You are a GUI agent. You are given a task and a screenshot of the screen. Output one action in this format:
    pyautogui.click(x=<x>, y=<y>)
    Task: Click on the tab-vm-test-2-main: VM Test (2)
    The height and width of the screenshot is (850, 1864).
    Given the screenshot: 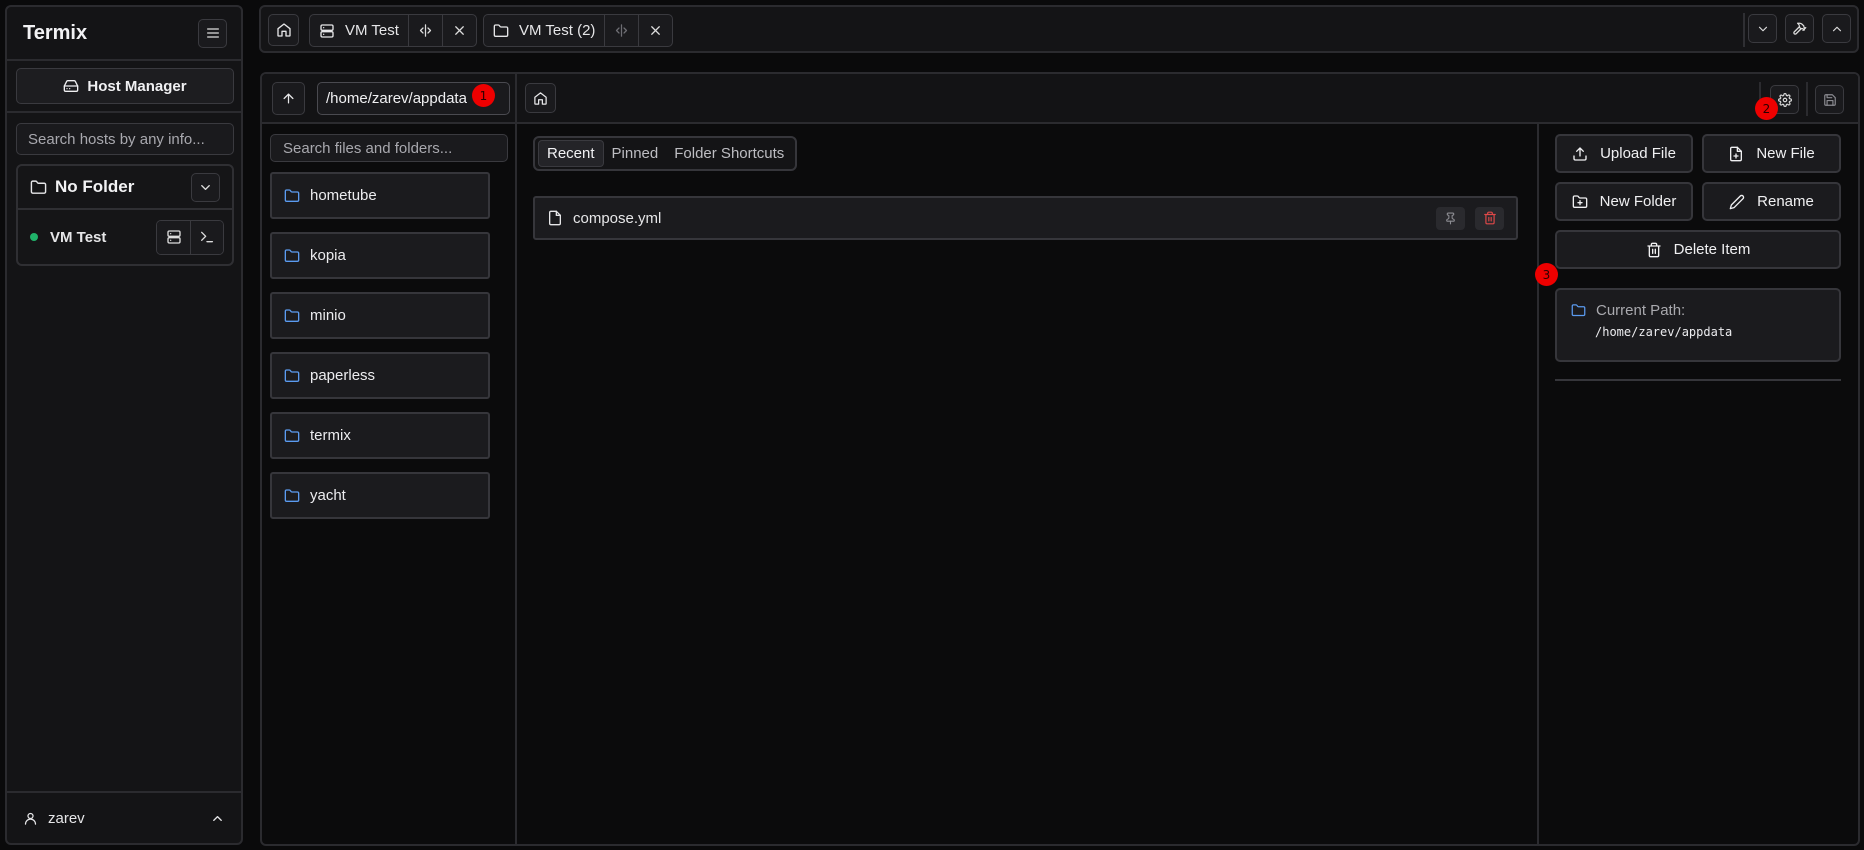 What is the action you would take?
    pyautogui.click(x=544, y=30)
    